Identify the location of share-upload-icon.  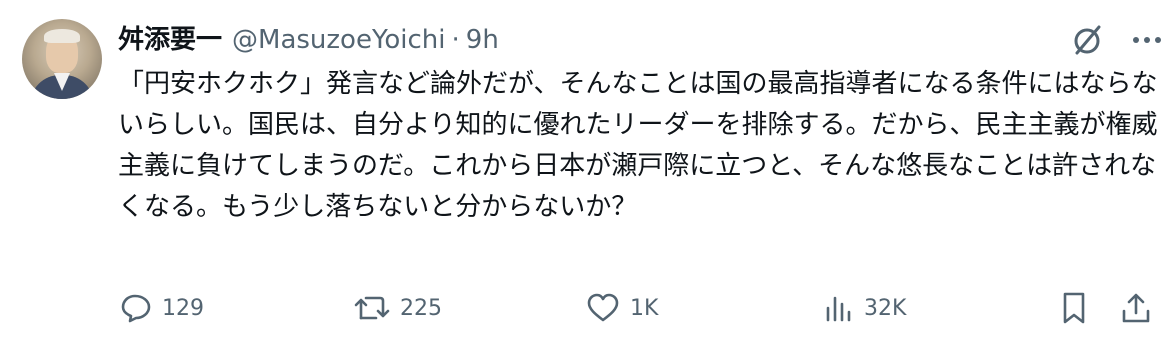
(1136, 308).